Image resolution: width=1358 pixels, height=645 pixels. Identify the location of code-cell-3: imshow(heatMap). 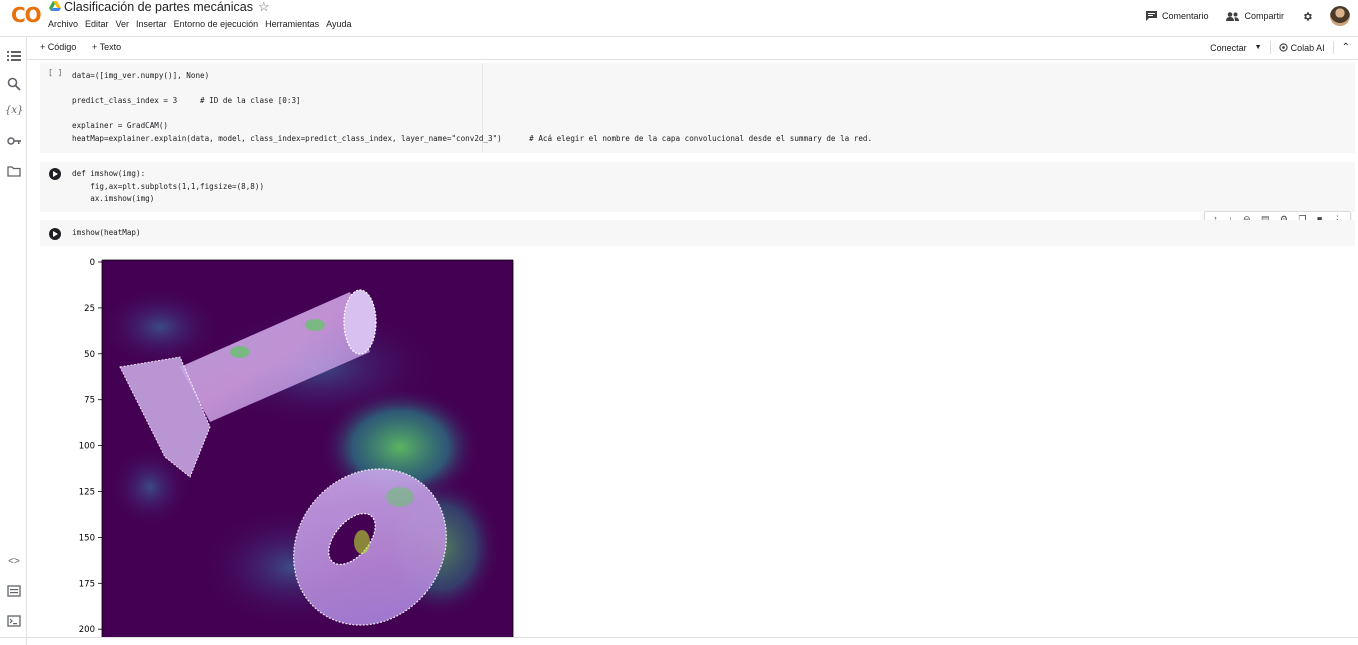
(697, 233).